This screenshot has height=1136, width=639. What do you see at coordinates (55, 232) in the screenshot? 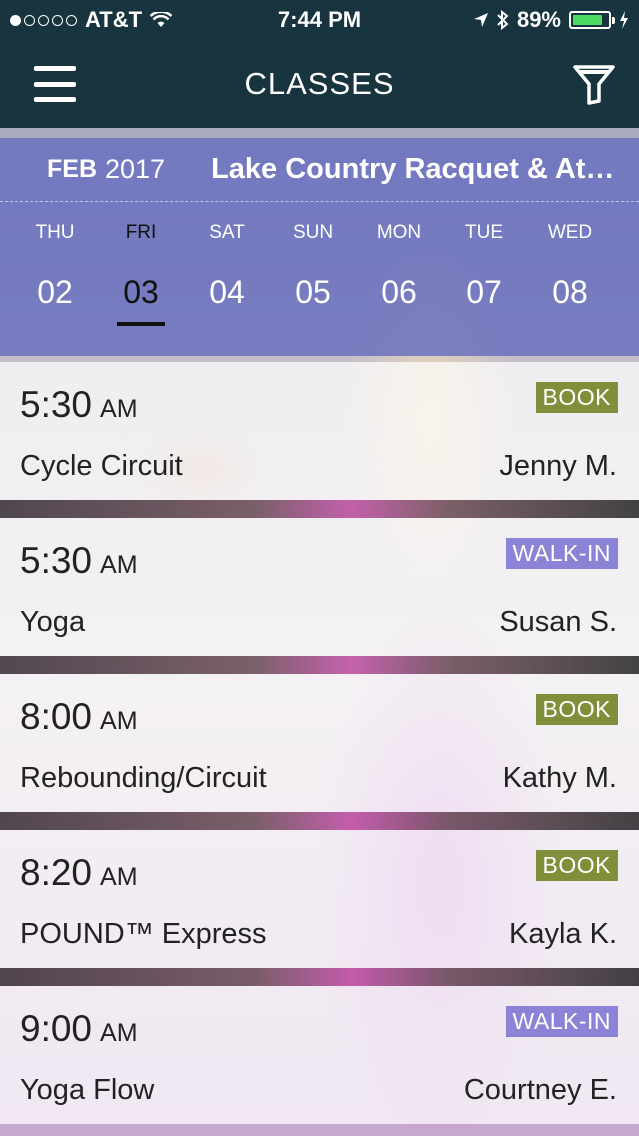
I see `day-name: THU` at bounding box center [55, 232].